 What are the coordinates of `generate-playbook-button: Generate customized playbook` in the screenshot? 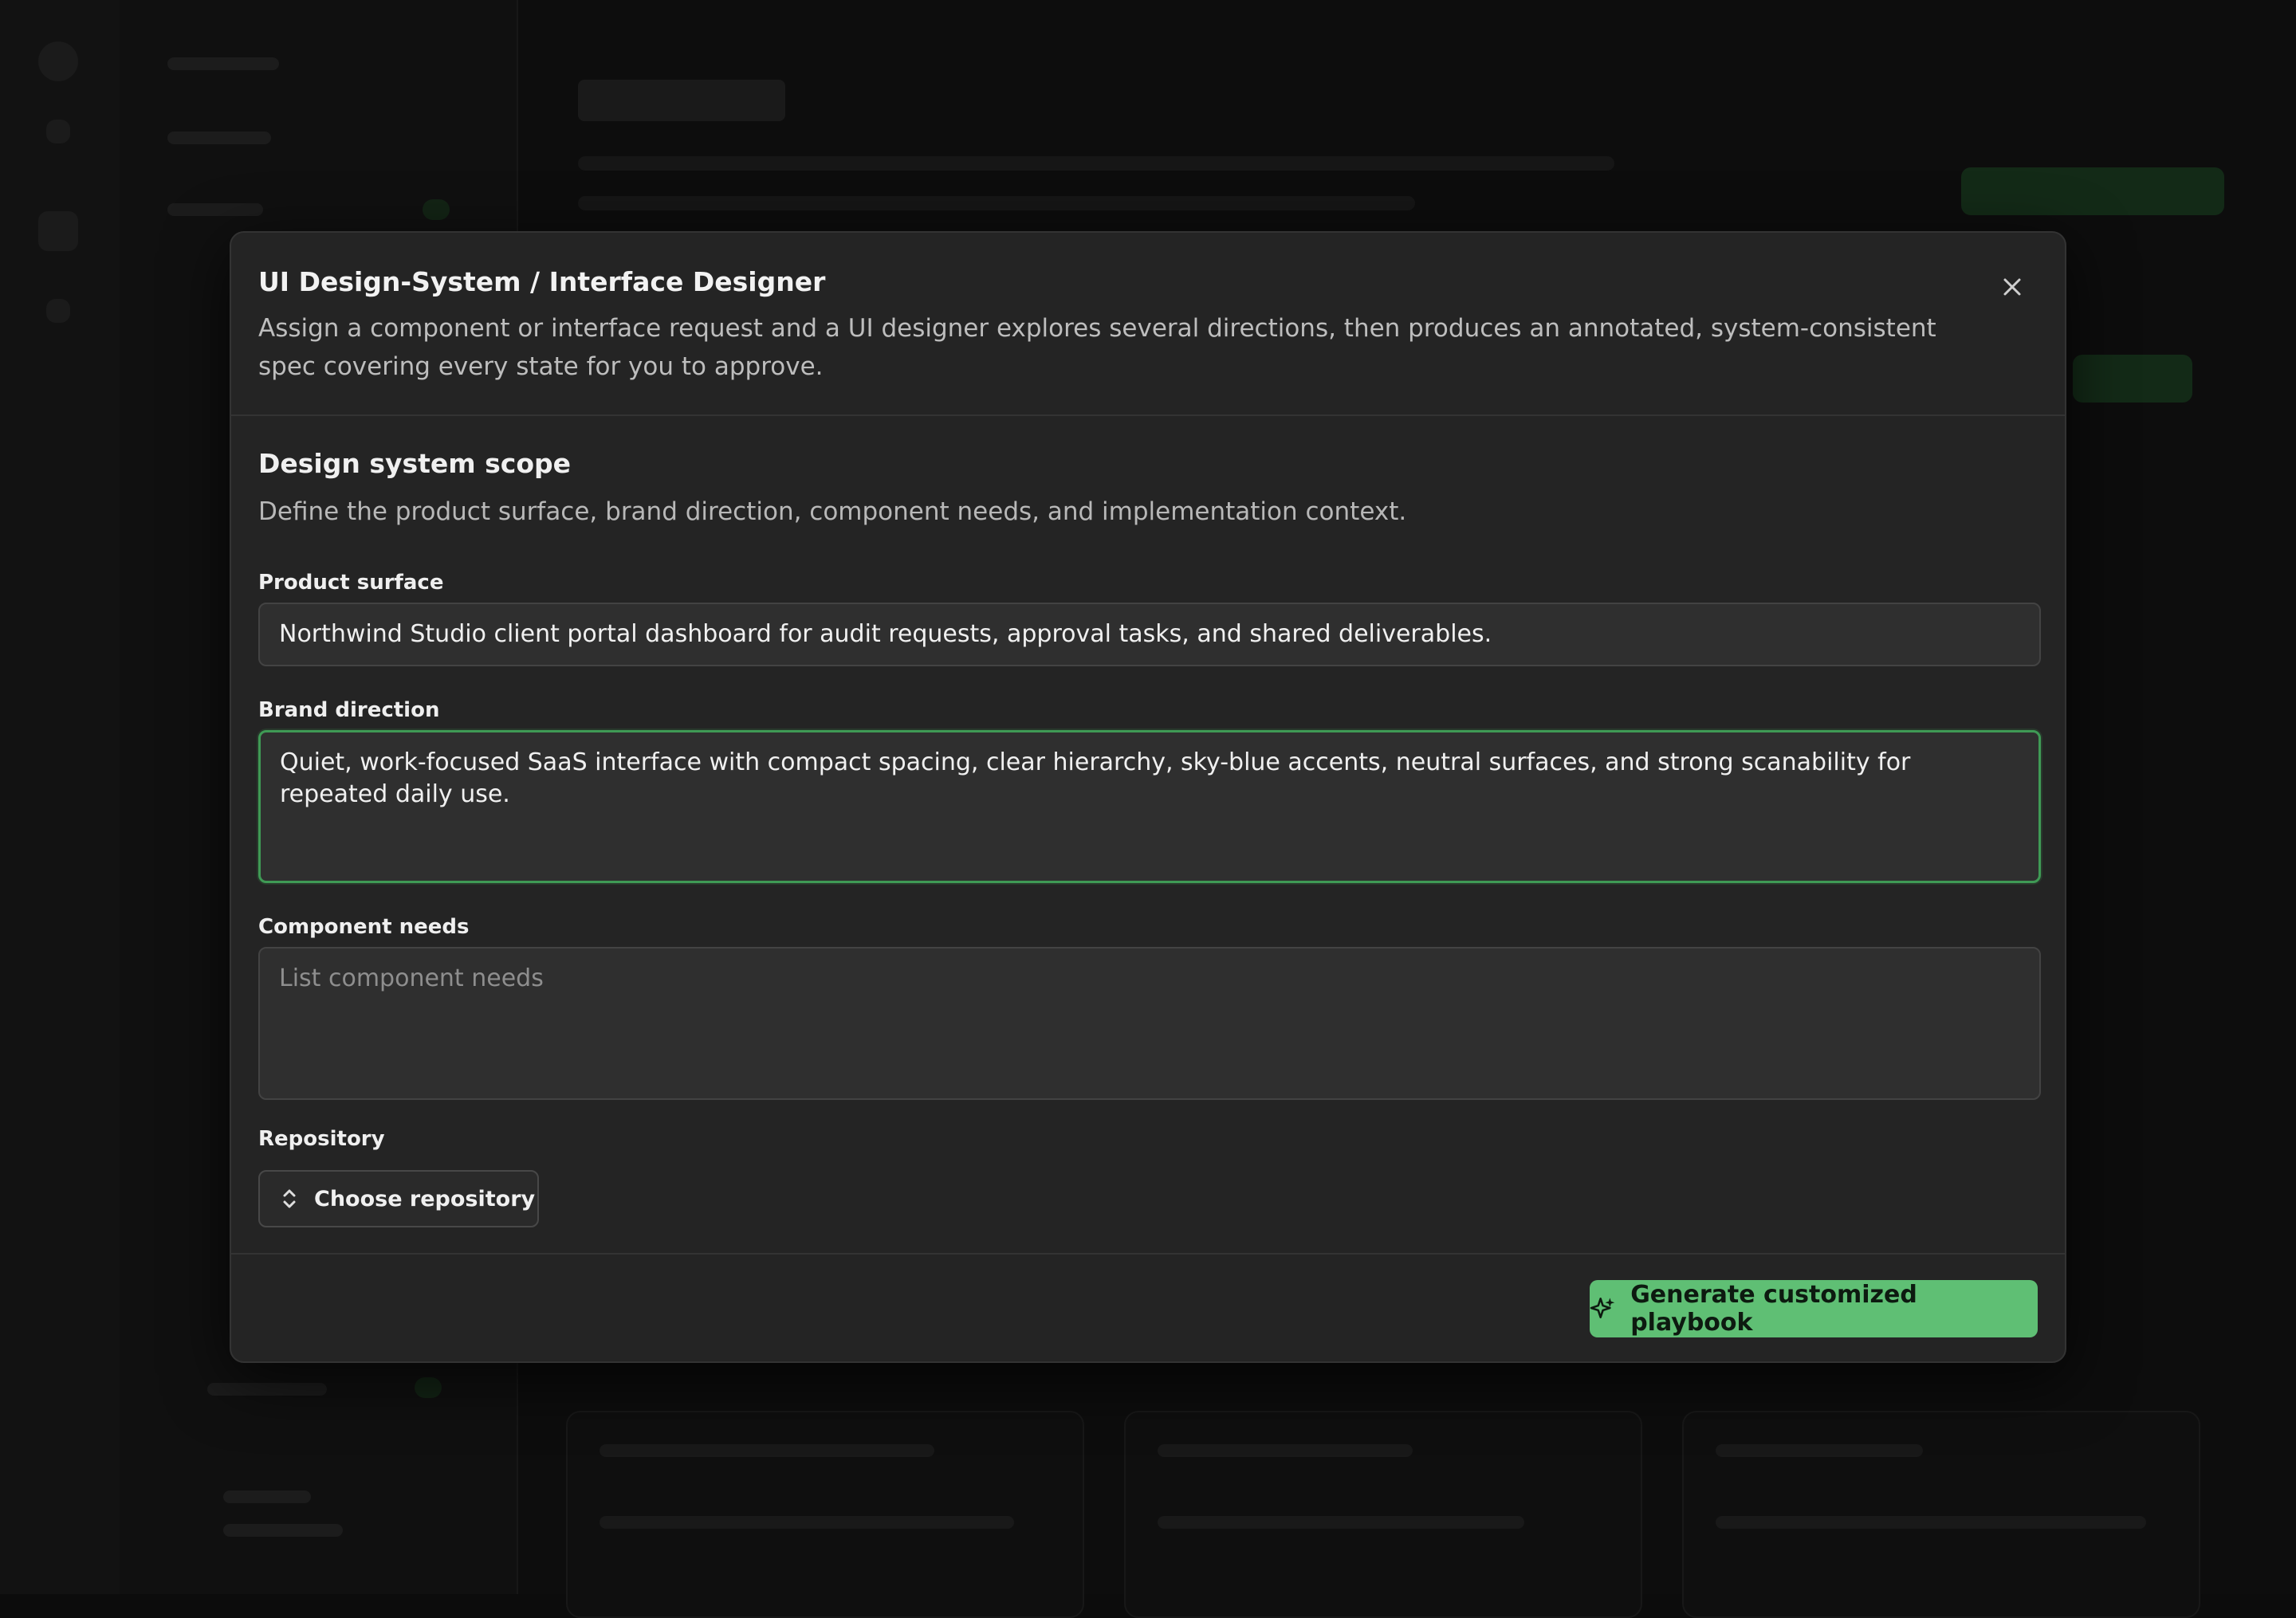 It's located at (1814, 1308).